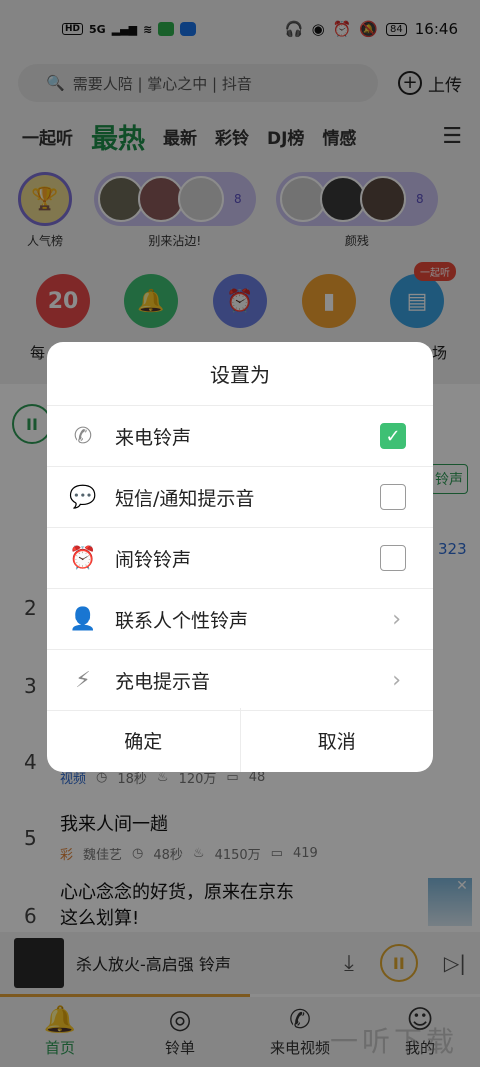  I want to click on option-contact-ringtone: 👤 联系人个性铃声 ›, so click(240, 619).